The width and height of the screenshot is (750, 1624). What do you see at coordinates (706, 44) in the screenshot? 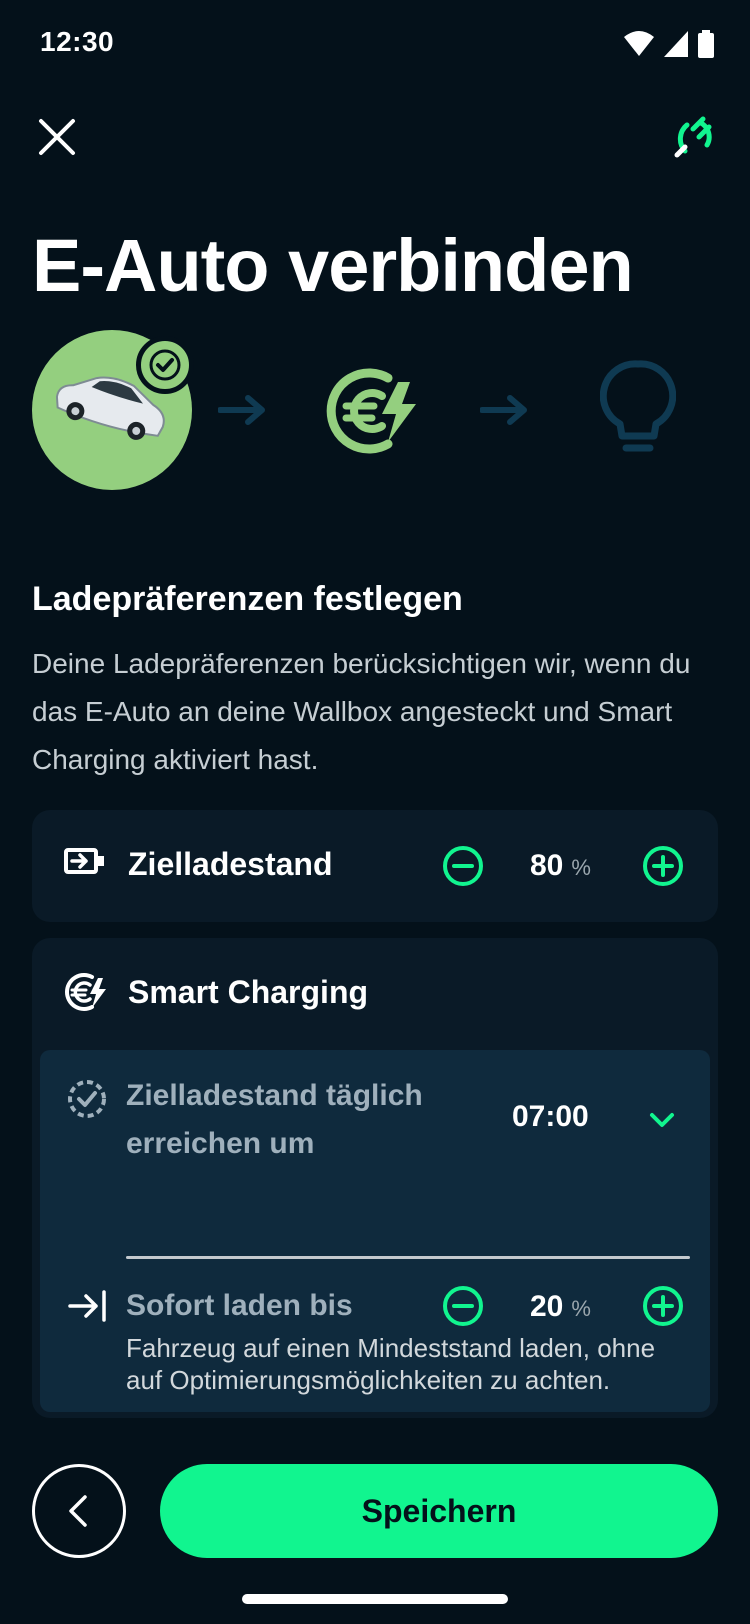
I see `battery-icon` at bounding box center [706, 44].